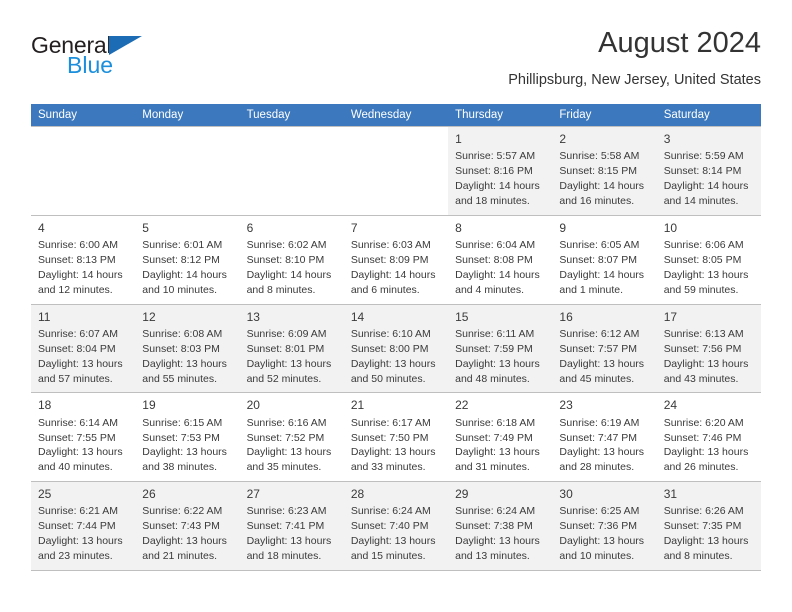 This screenshot has width=792, height=612. Describe the element at coordinates (179, 467) in the screenshot. I see `daylight-text-line2: and 38 minutes.` at that location.